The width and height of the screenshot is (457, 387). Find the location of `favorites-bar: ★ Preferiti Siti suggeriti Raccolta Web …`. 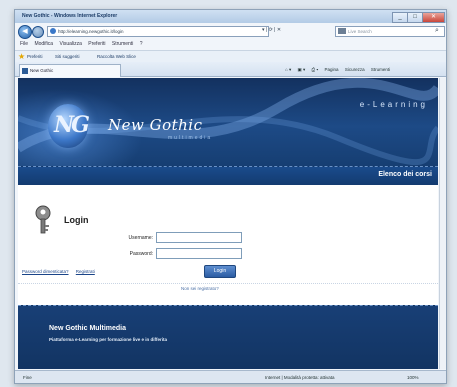

favorites-bar: ★ Preferiti Siti suggeriti Raccolta Web … is located at coordinates (230, 56).